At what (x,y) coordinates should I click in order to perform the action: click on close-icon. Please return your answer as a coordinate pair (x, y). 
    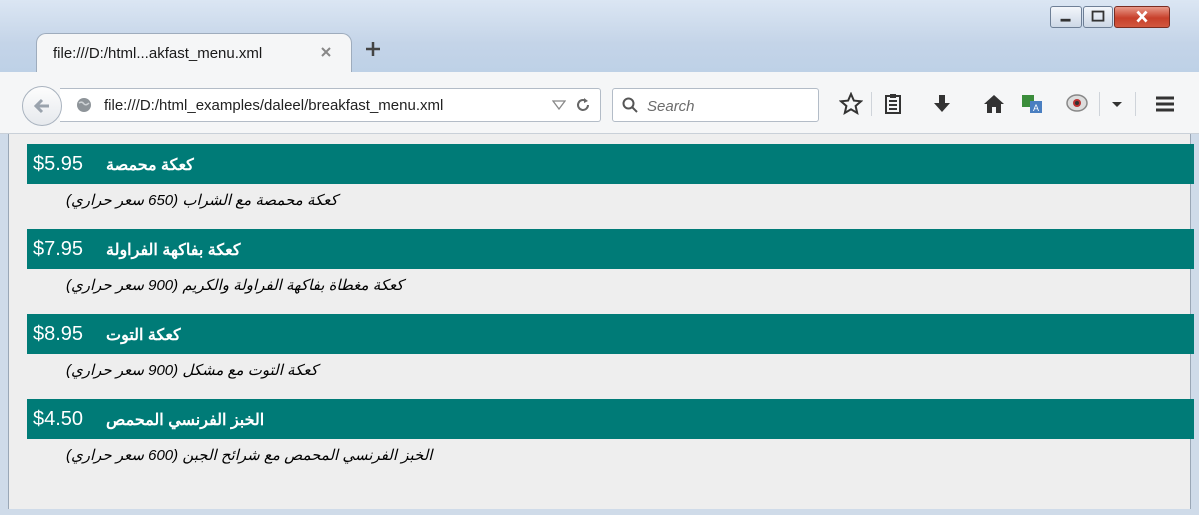
    Looking at the image, I should click on (1142, 16).